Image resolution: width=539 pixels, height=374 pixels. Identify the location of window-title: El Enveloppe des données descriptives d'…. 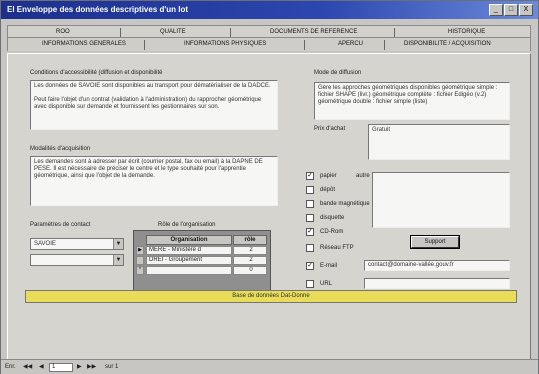
(98, 9).